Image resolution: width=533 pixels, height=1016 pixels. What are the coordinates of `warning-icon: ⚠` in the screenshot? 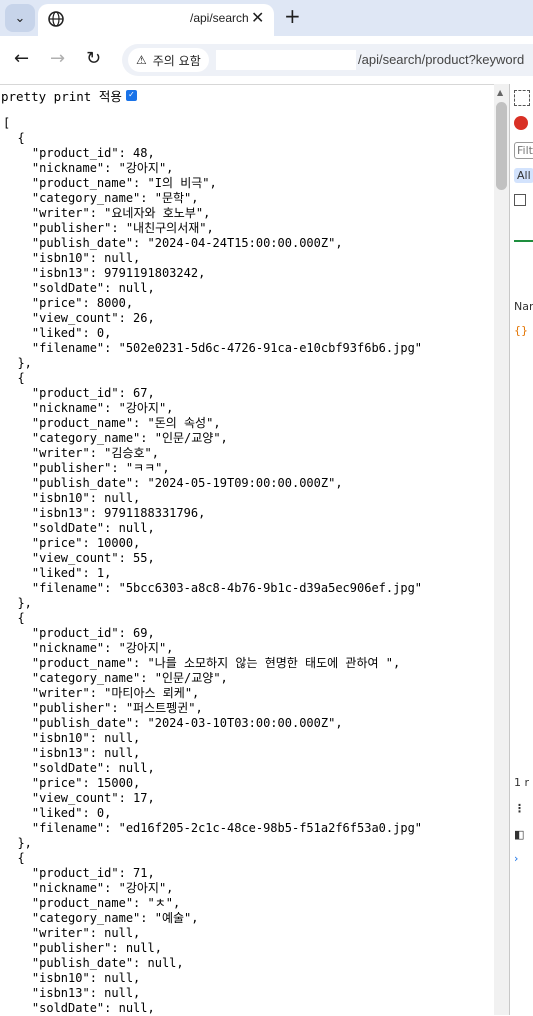 It's located at (141, 60).